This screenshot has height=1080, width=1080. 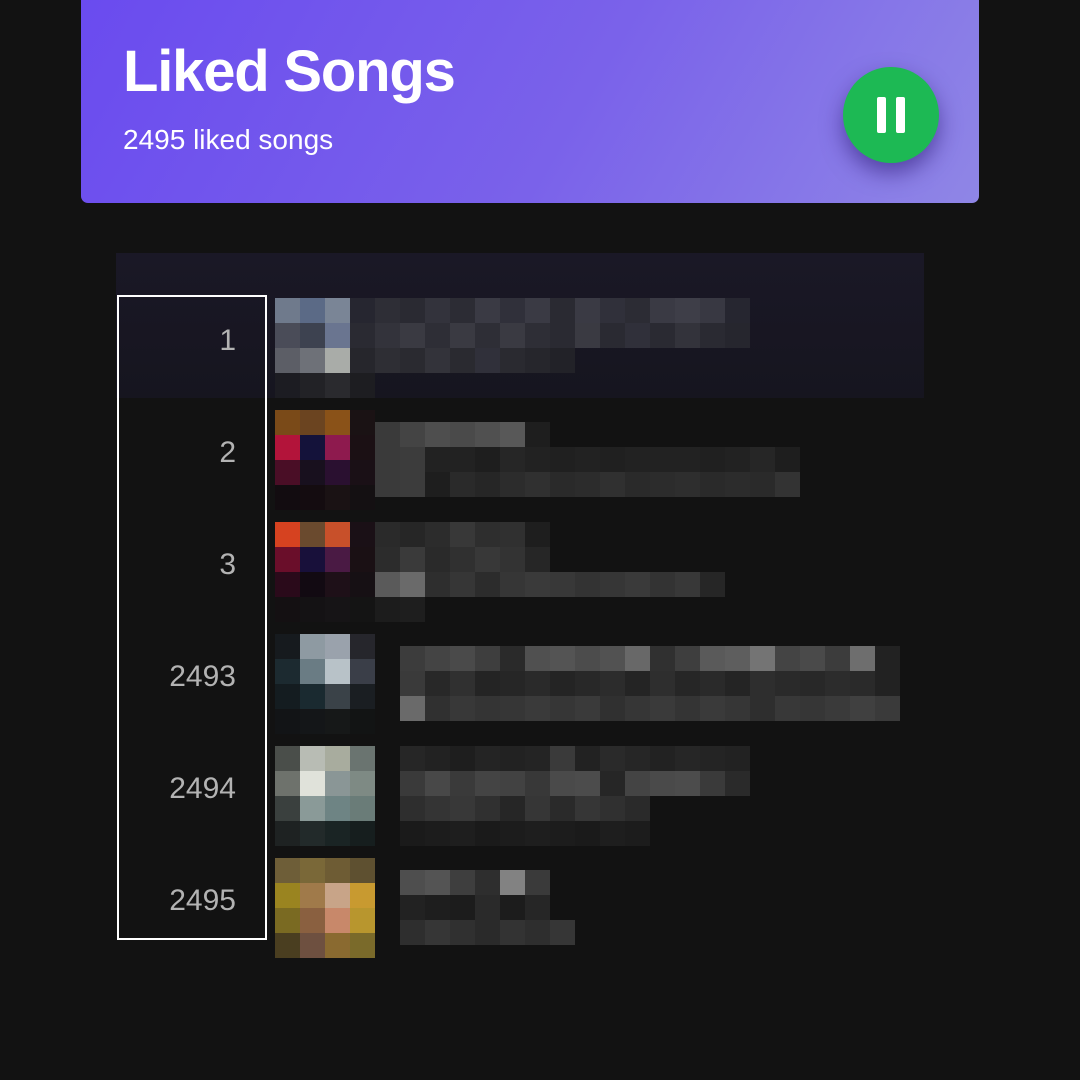 I want to click on track-row: 2495, so click(x=520, y=901).